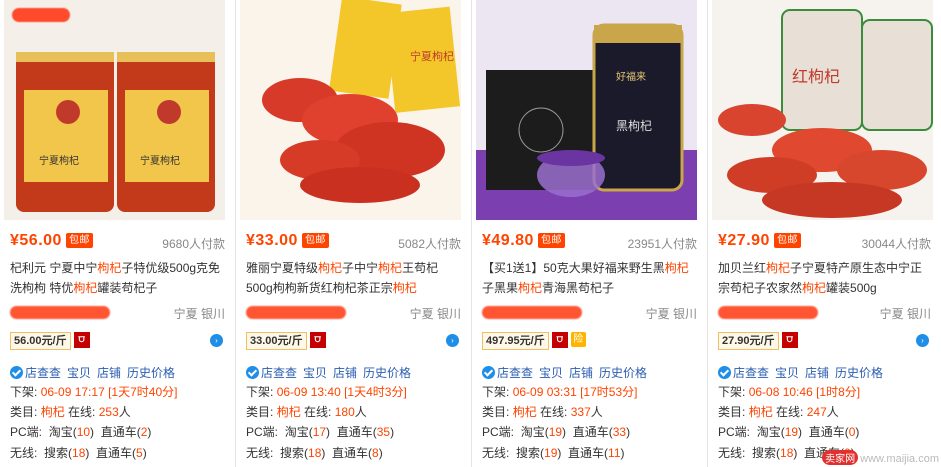 The image size is (941, 467). Describe the element at coordinates (51, 241) in the screenshot. I see `price: ¥56.00 包邮` at that location.